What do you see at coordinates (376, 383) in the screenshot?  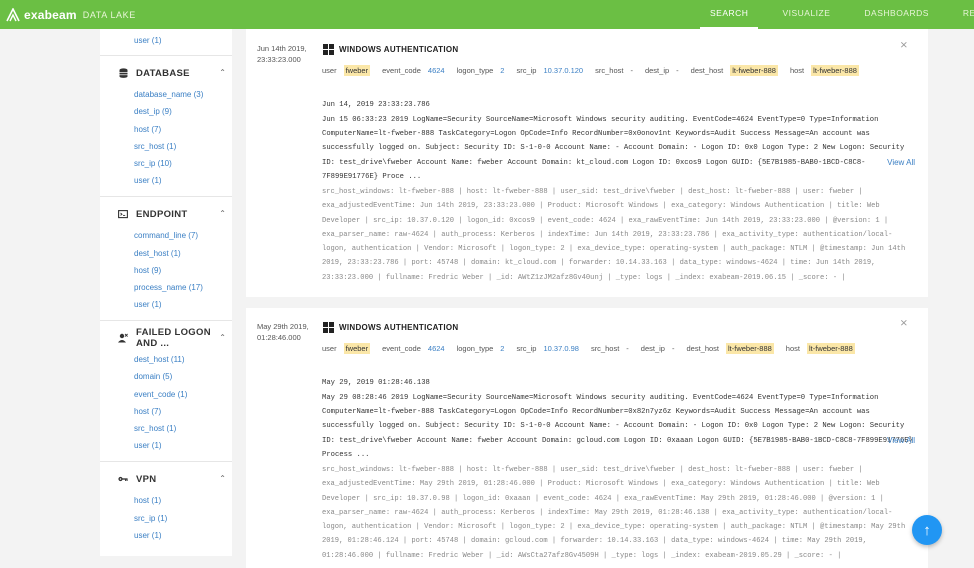 I see `raw-event-time: May 29, 2019 01:28:46.138` at bounding box center [376, 383].